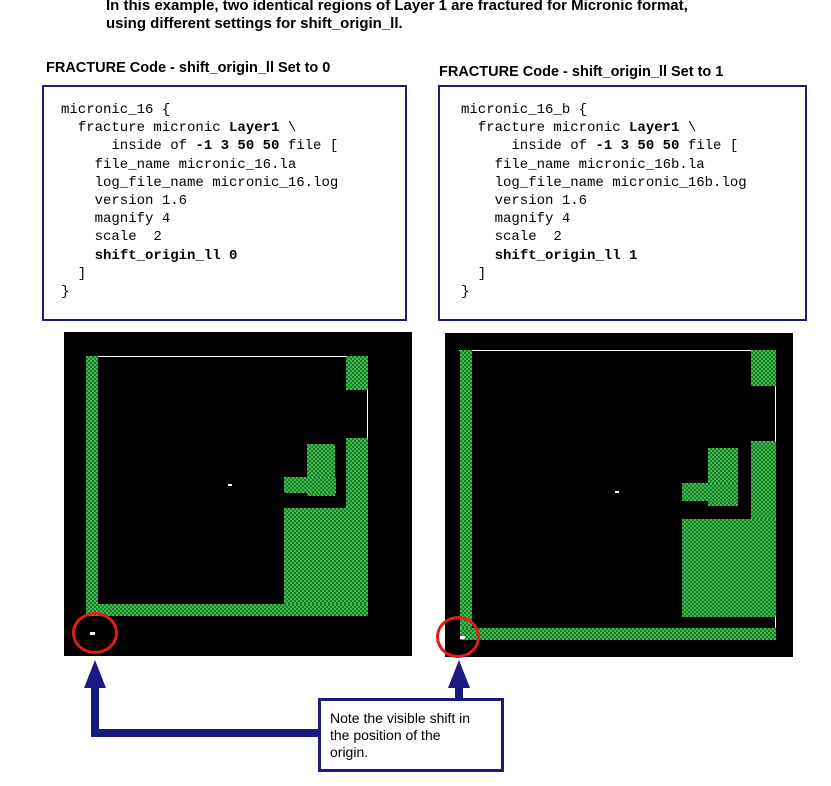  Describe the element at coordinates (349, 752) in the screenshot. I see `note-line-3: origin.` at that location.